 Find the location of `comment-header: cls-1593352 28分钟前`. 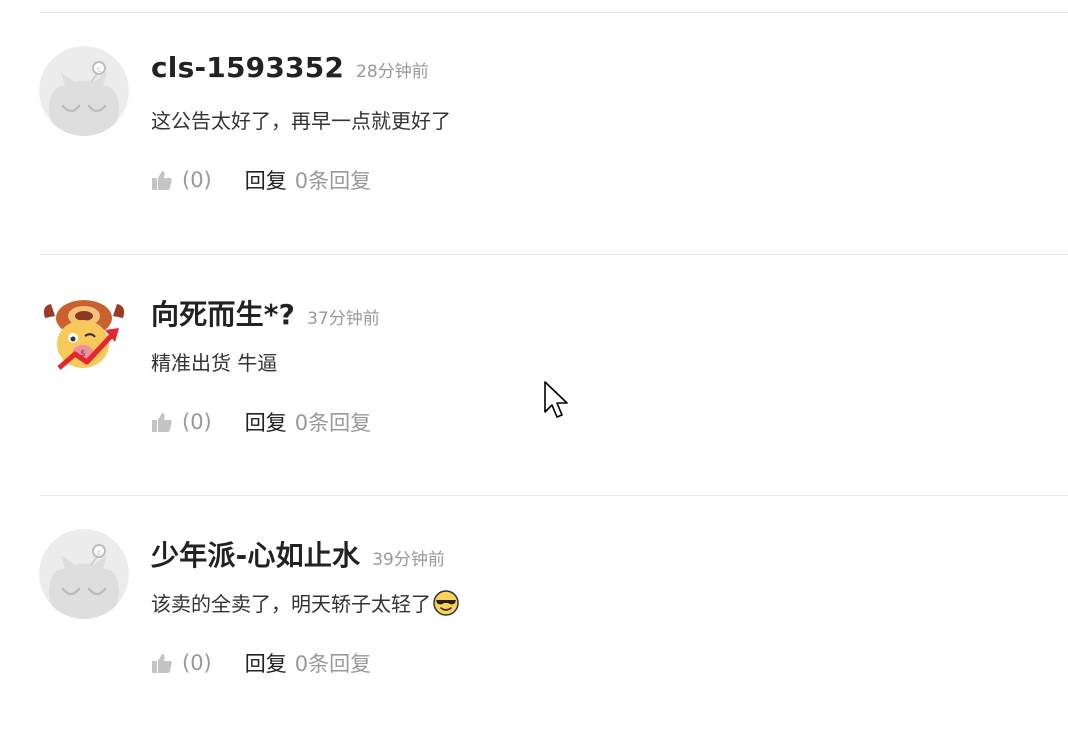

comment-header: cls-1593352 28分钟前 is located at coordinates (290, 71).